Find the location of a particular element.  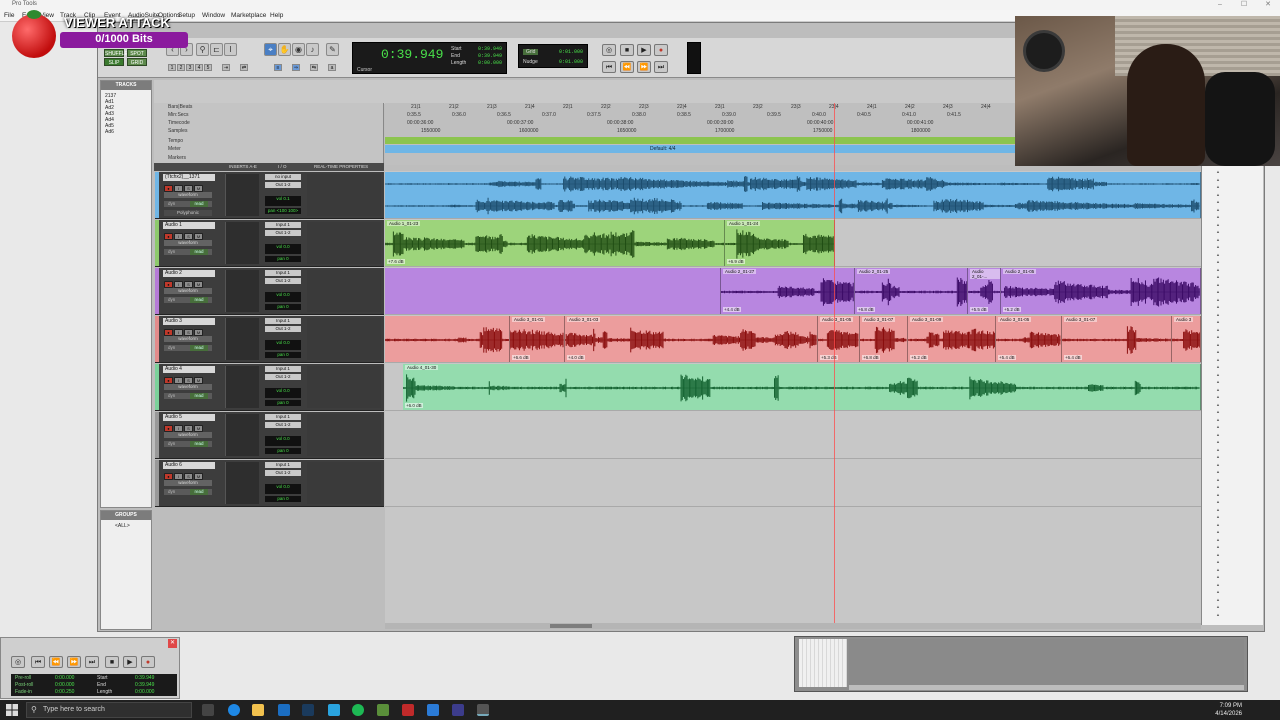

clip-stereo is located at coordinates (793, 195).